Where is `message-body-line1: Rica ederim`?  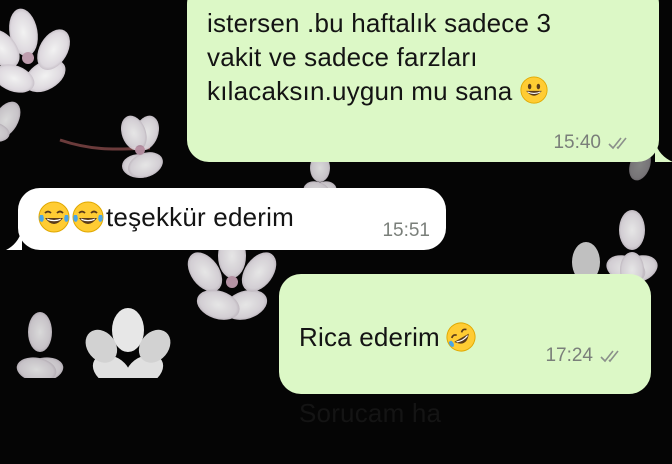
message-body-line1: Rica ederim is located at coordinates (369, 337).